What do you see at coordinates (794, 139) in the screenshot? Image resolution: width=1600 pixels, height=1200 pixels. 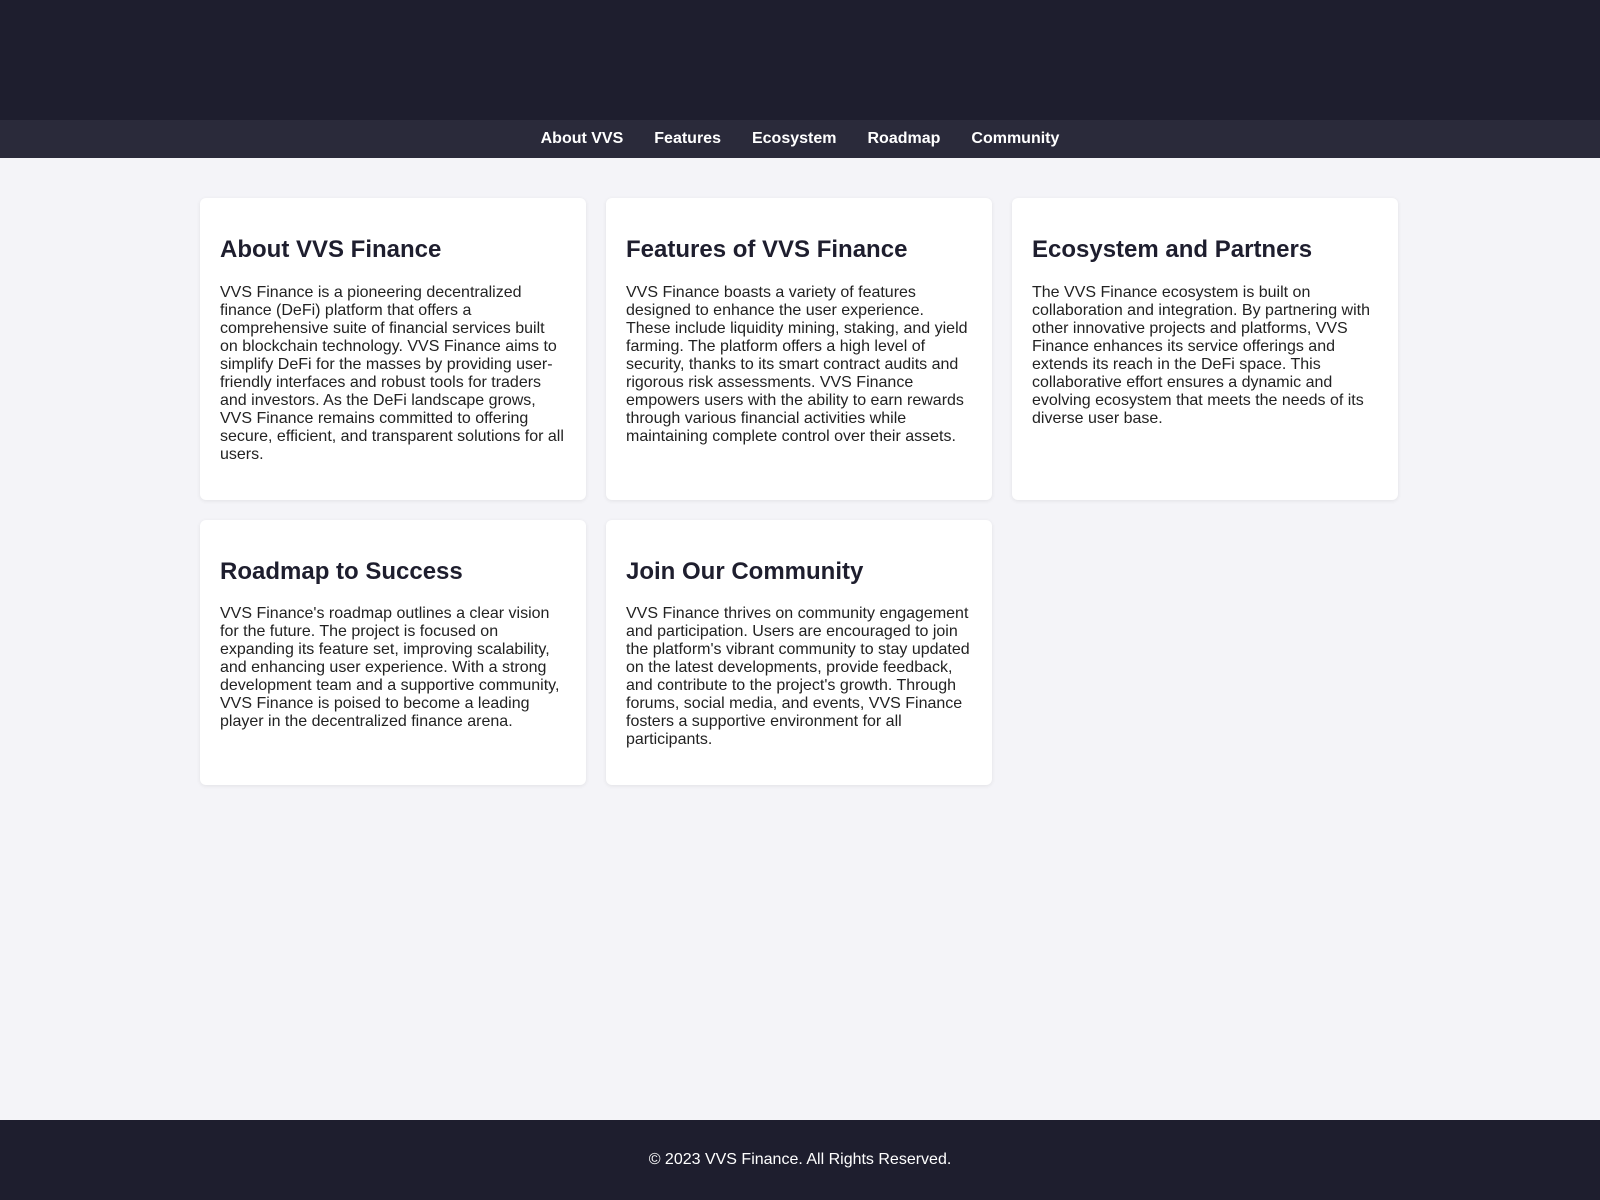 I see `nav-link-ecosystem: Ecosystem` at bounding box center [794, 139].